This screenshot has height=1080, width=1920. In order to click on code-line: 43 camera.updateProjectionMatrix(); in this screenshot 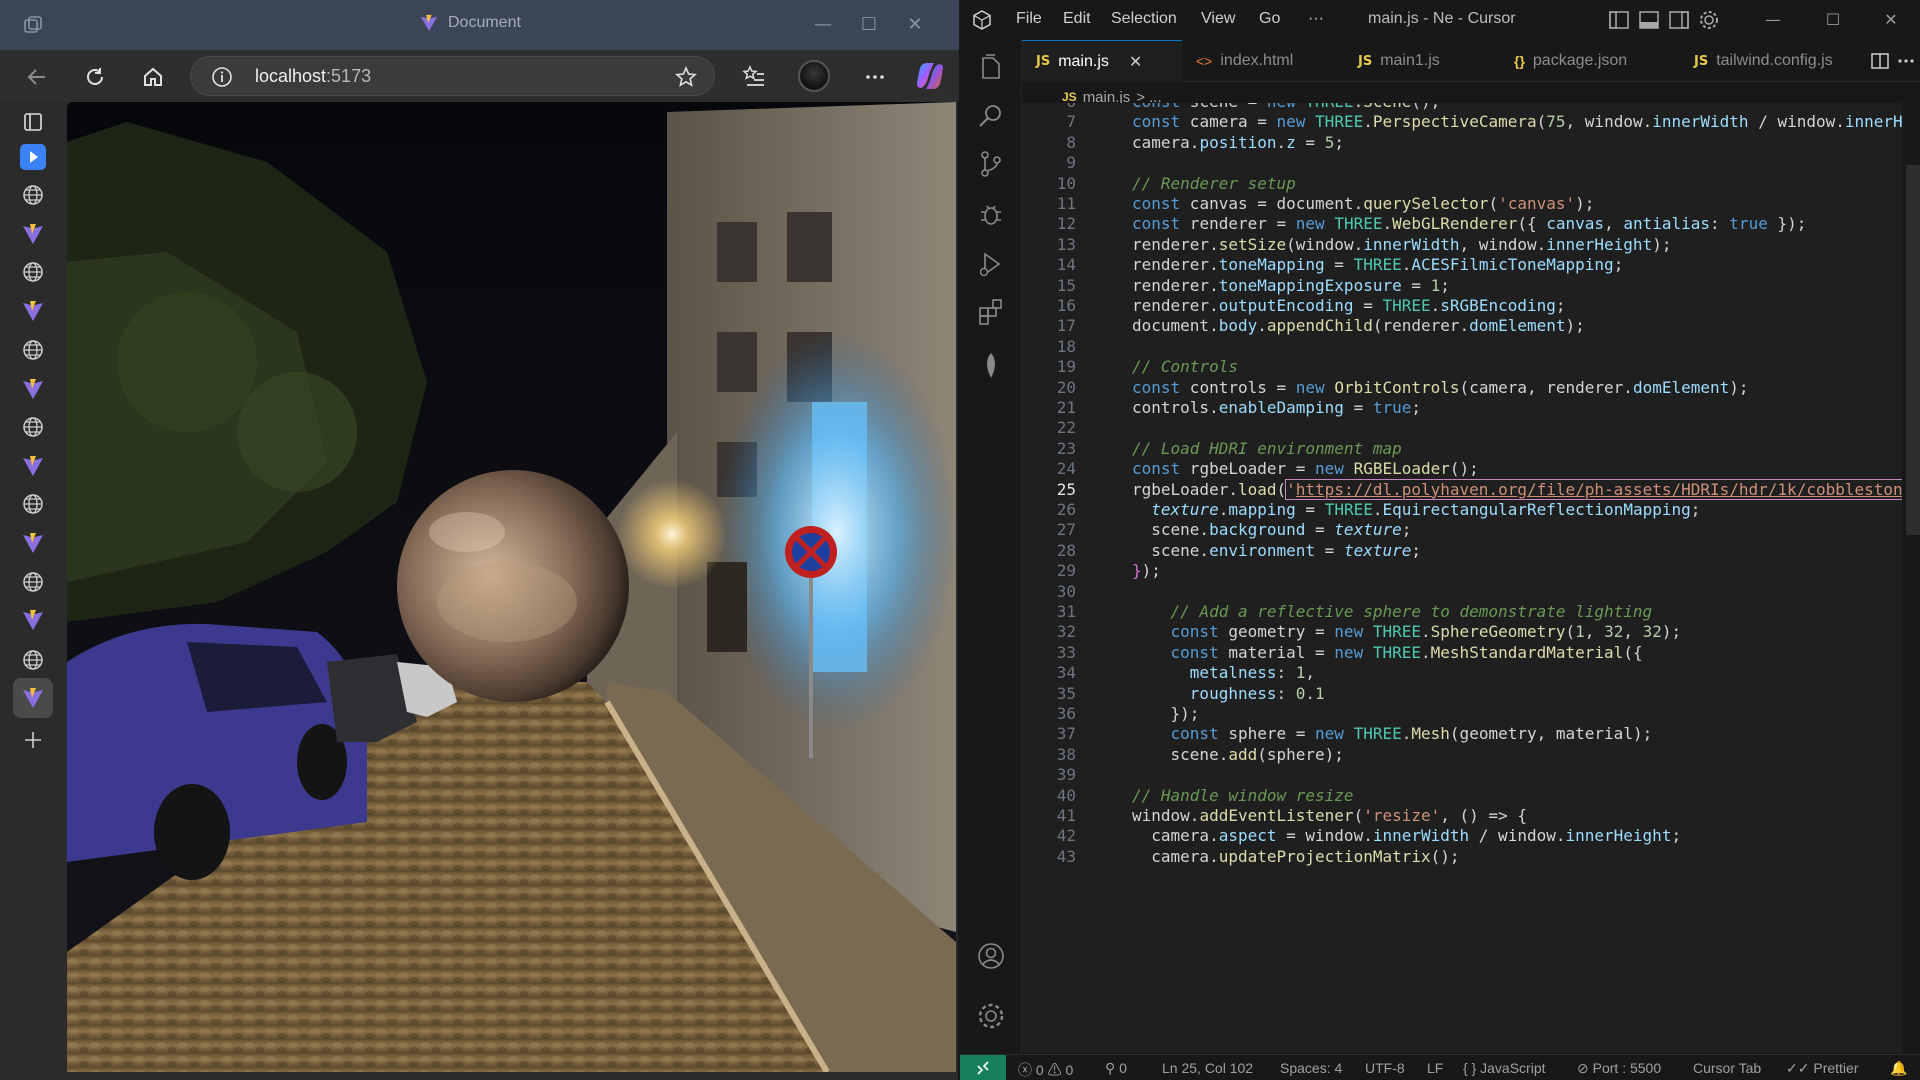, I will do `click(1462, 856)`.